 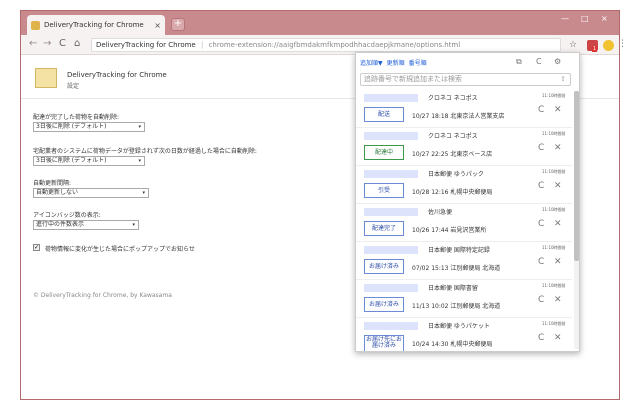 What do you see at coordinates (456, 306) in the screenshot?
I see `status-detail: 11/13 10:02 江別郵便局 北海道` at bounding box center [456, 306].